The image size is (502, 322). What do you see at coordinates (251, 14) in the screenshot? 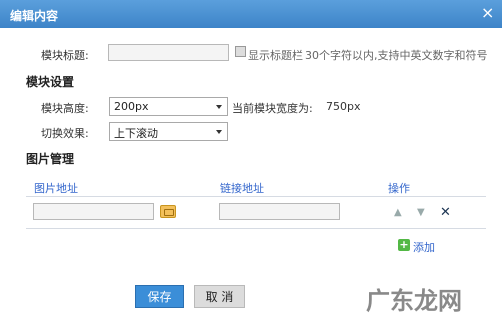
I see `dialog-titlebar: 编辑内容 ×` at bounding box center [251, 14].